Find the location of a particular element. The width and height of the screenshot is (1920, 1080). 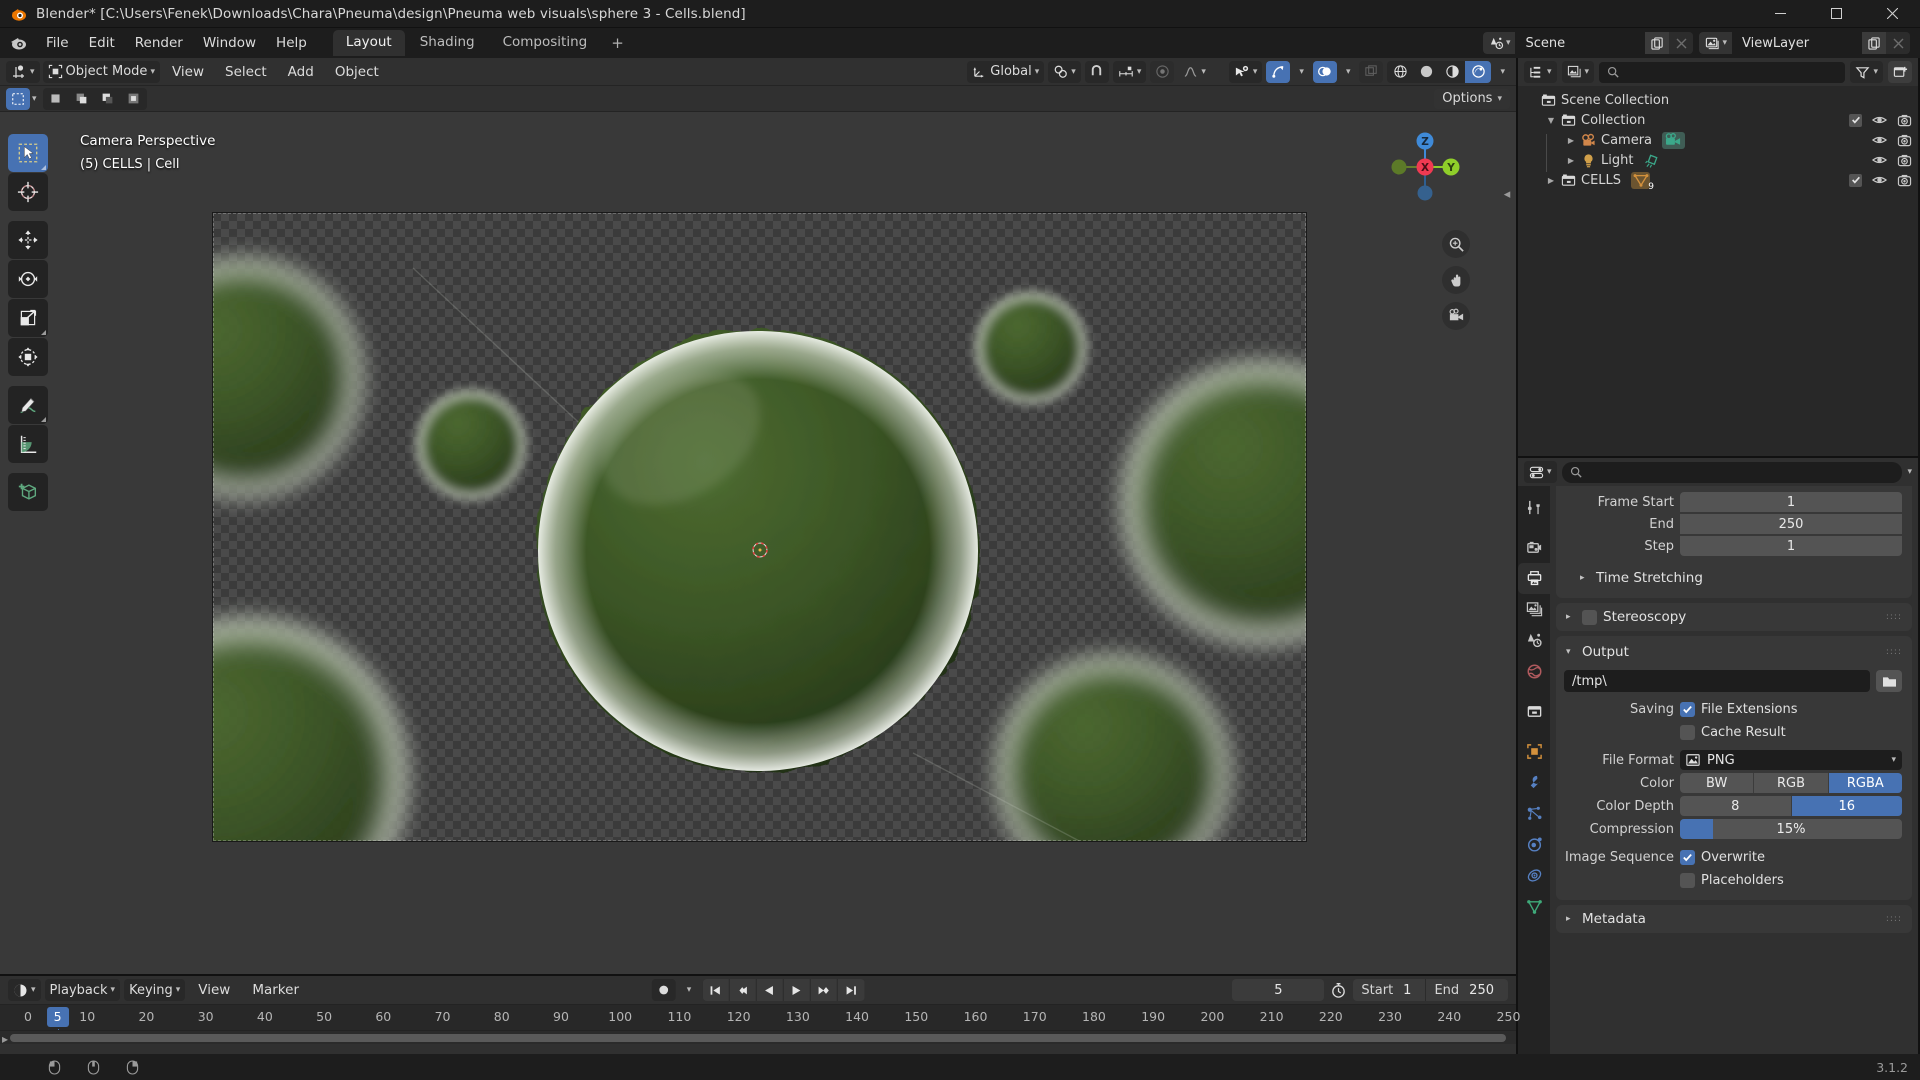

visibility-selector: ▾ is located at coordinates (1245, 71).